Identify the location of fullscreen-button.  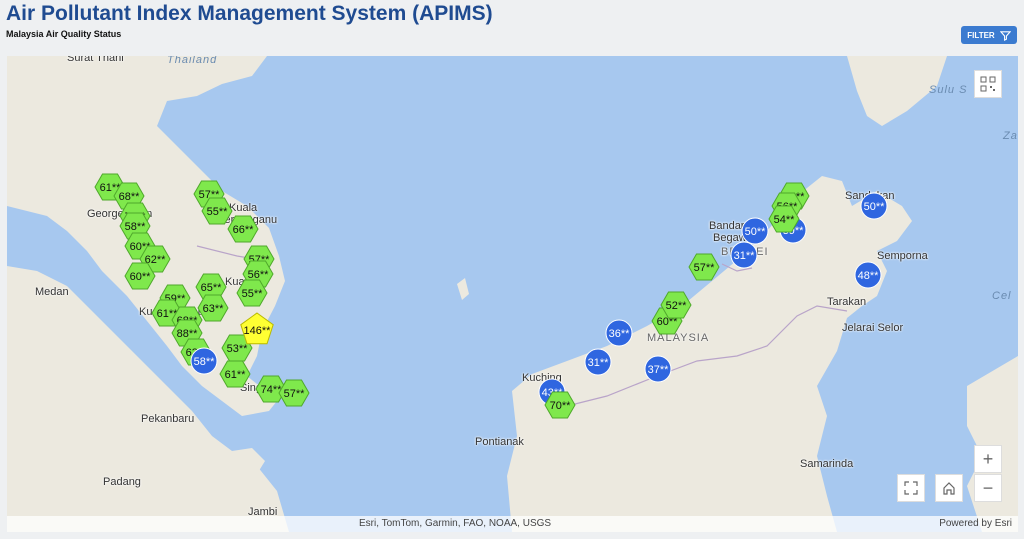
(911, 488).